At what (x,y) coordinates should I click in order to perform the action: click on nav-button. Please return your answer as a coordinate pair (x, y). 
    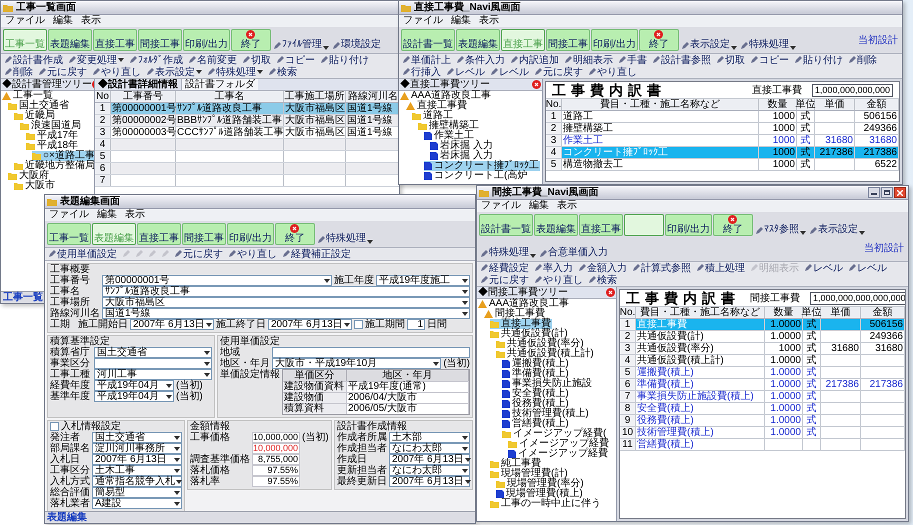
    Looking at the image, I should click on (644, 225).